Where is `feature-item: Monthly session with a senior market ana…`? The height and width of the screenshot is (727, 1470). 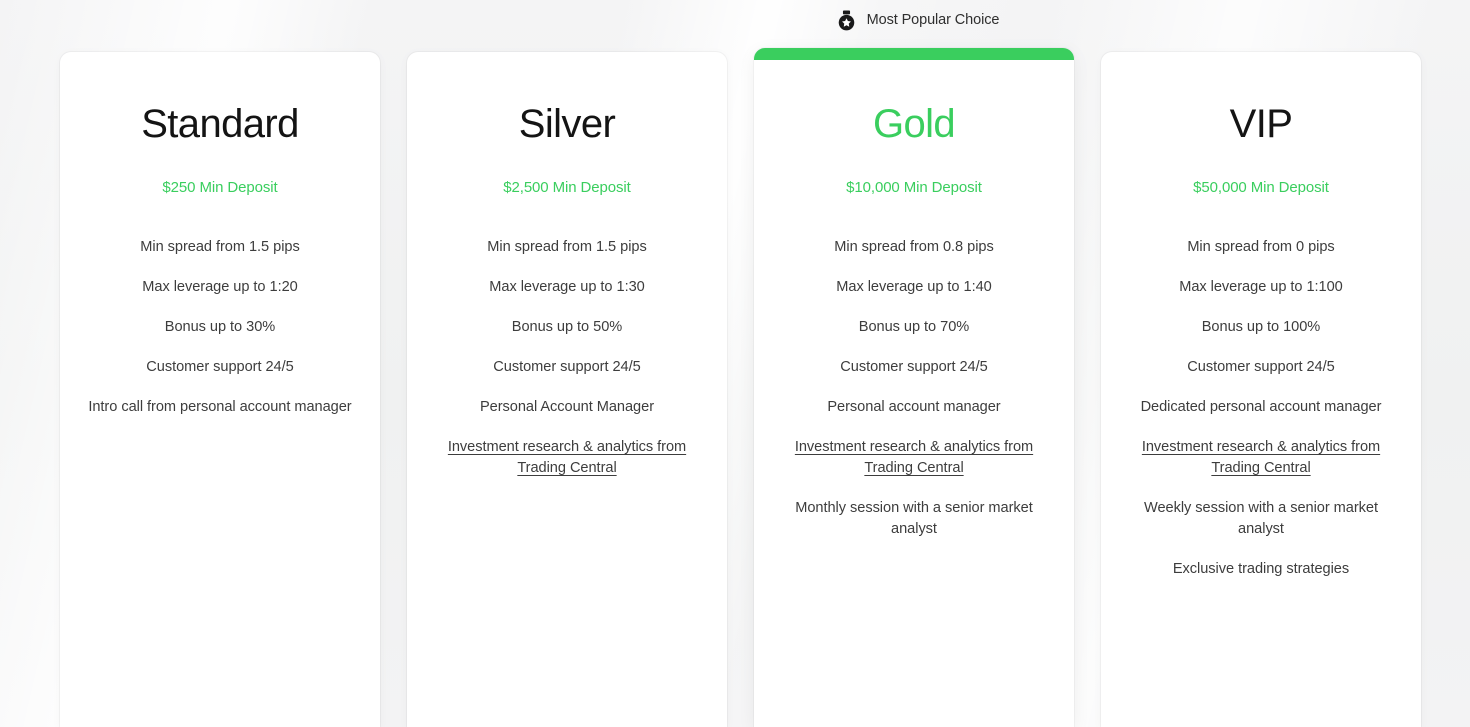
feature-item: Monthly session with a senior market ana… is located at coordinates (914, 518).